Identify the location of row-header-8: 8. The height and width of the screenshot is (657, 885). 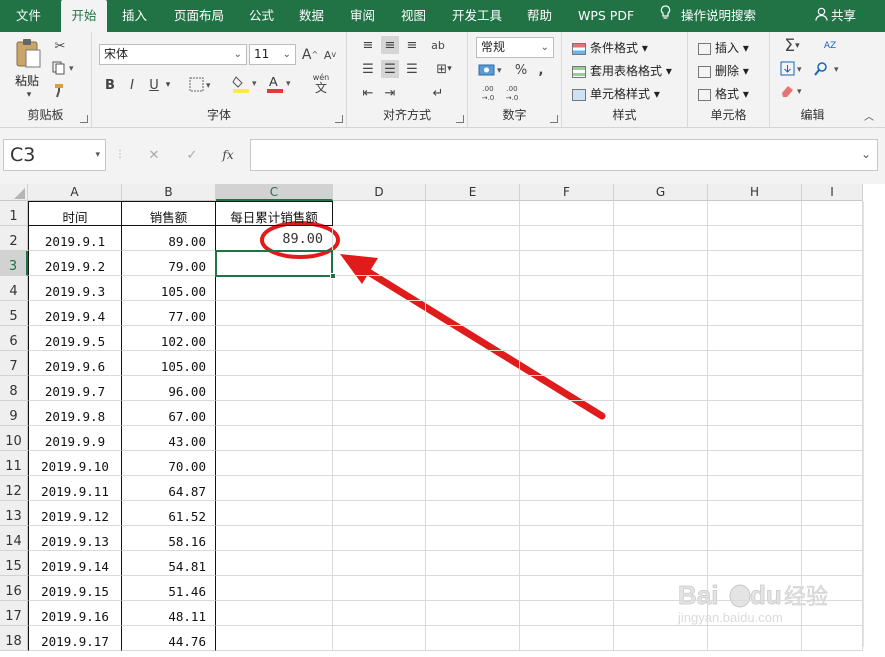
(14, 388).